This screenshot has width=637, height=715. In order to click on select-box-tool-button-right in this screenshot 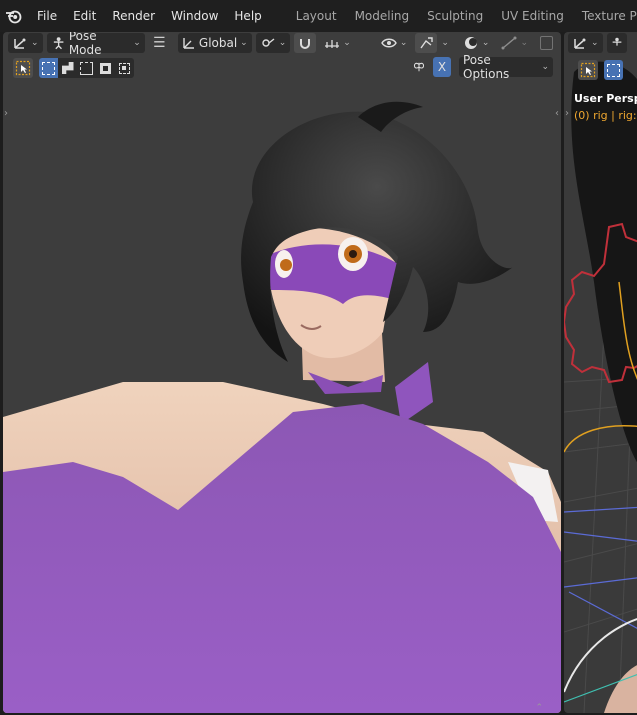, I will do `click(588, 70)`.